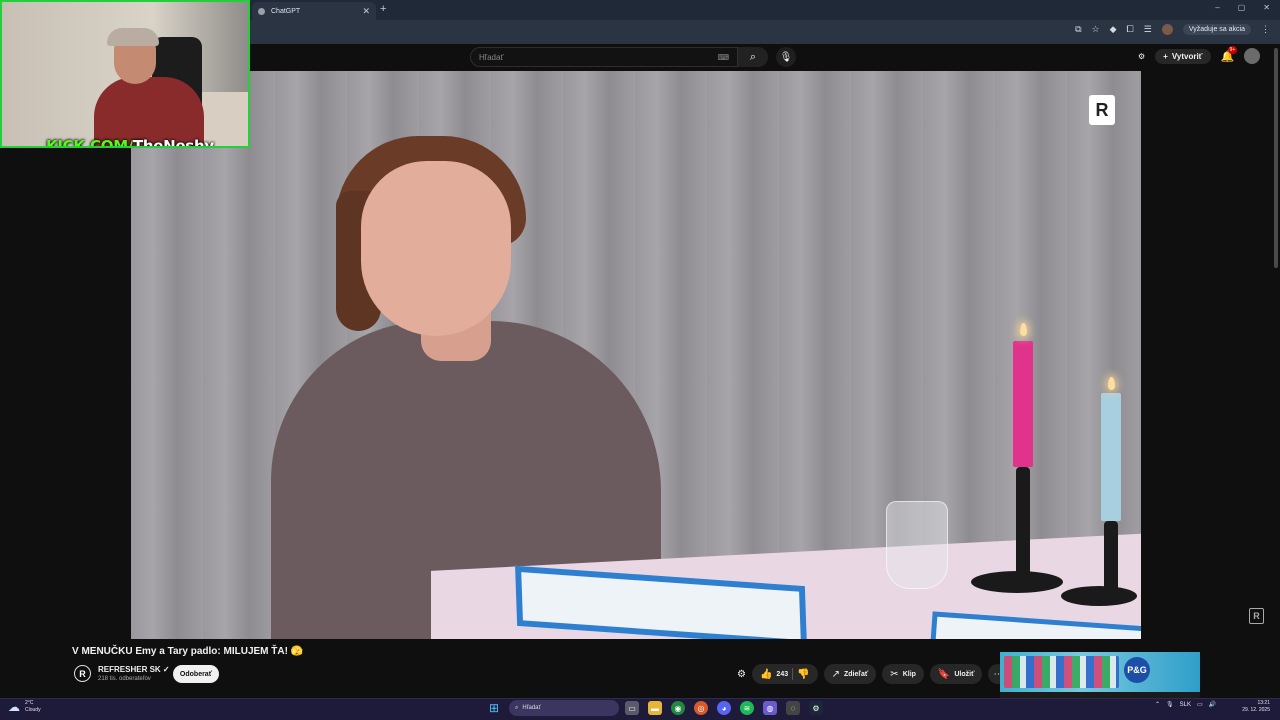 The width and height of the screenshot is (1280, 720). I want to click on avatar, so click(1252, 56).